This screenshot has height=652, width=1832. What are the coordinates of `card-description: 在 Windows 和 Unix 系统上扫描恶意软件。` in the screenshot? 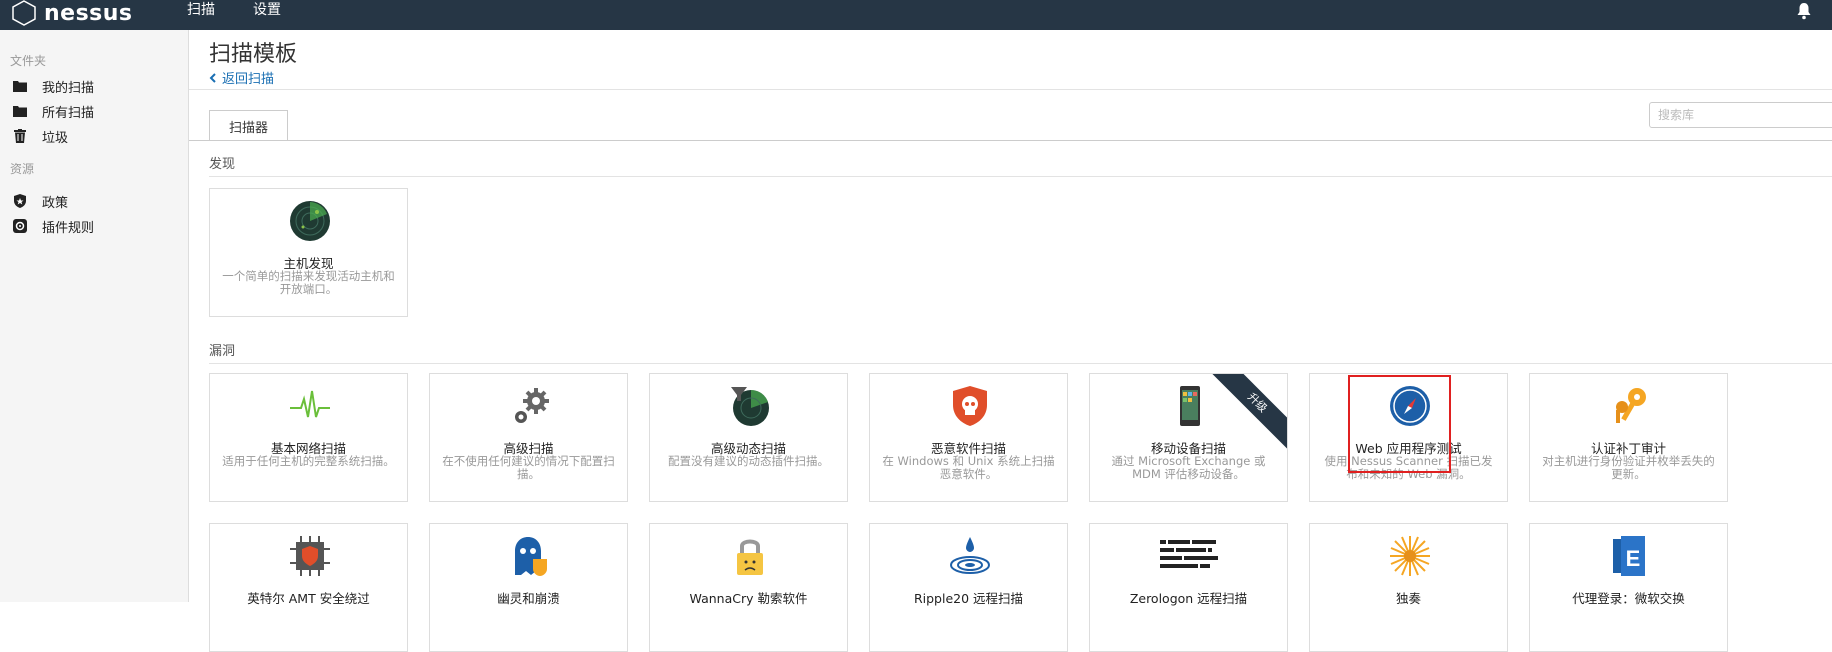 It's located at (968, 467).